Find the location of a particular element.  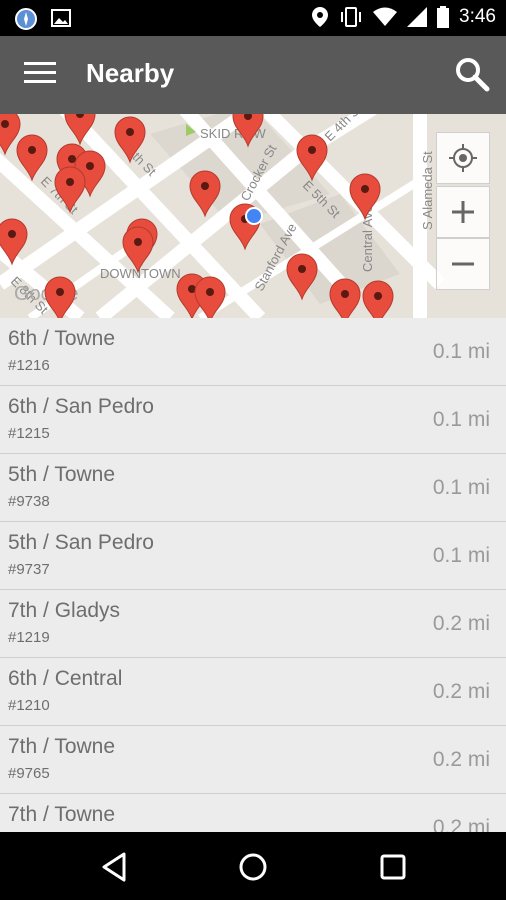

stop-name: 5th / Towne is located at coordinates (62, 474).